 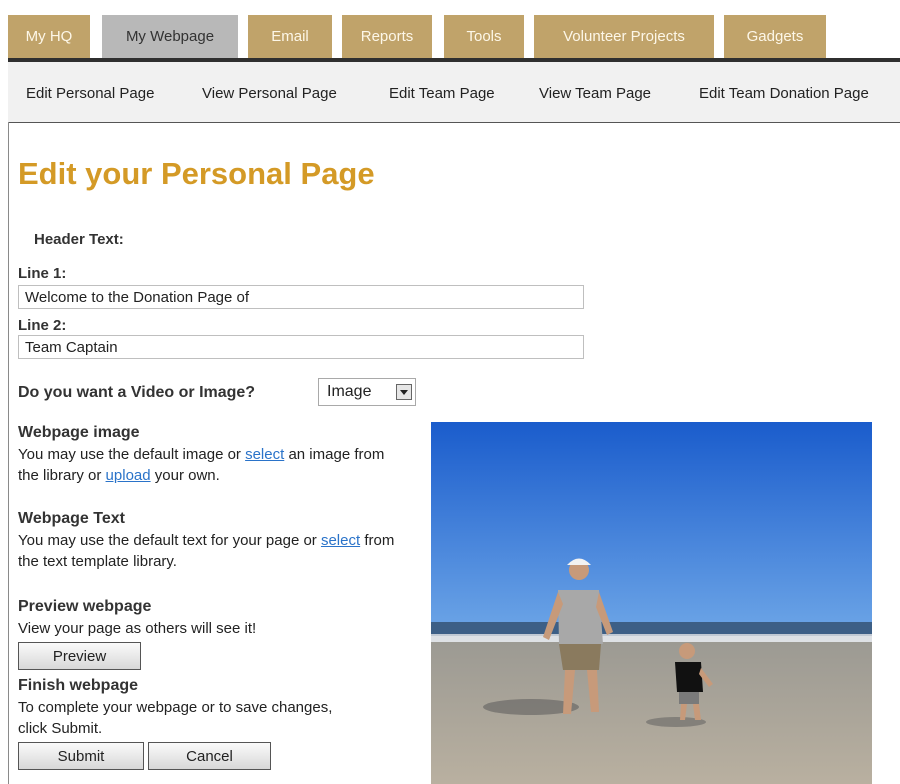 What do you see at coordinates (349, 391) in the screenshot?
I see `media-type-selected: Image` at bounding box center [349, 391].